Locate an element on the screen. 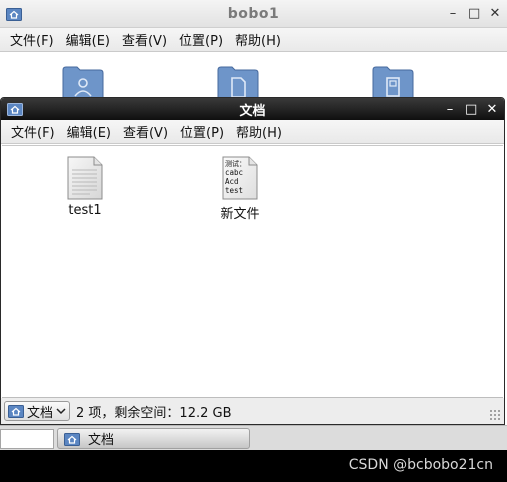  file-item-new-file: 测试： cabc Acd test 新文件 is located at coordinates (240, 189).